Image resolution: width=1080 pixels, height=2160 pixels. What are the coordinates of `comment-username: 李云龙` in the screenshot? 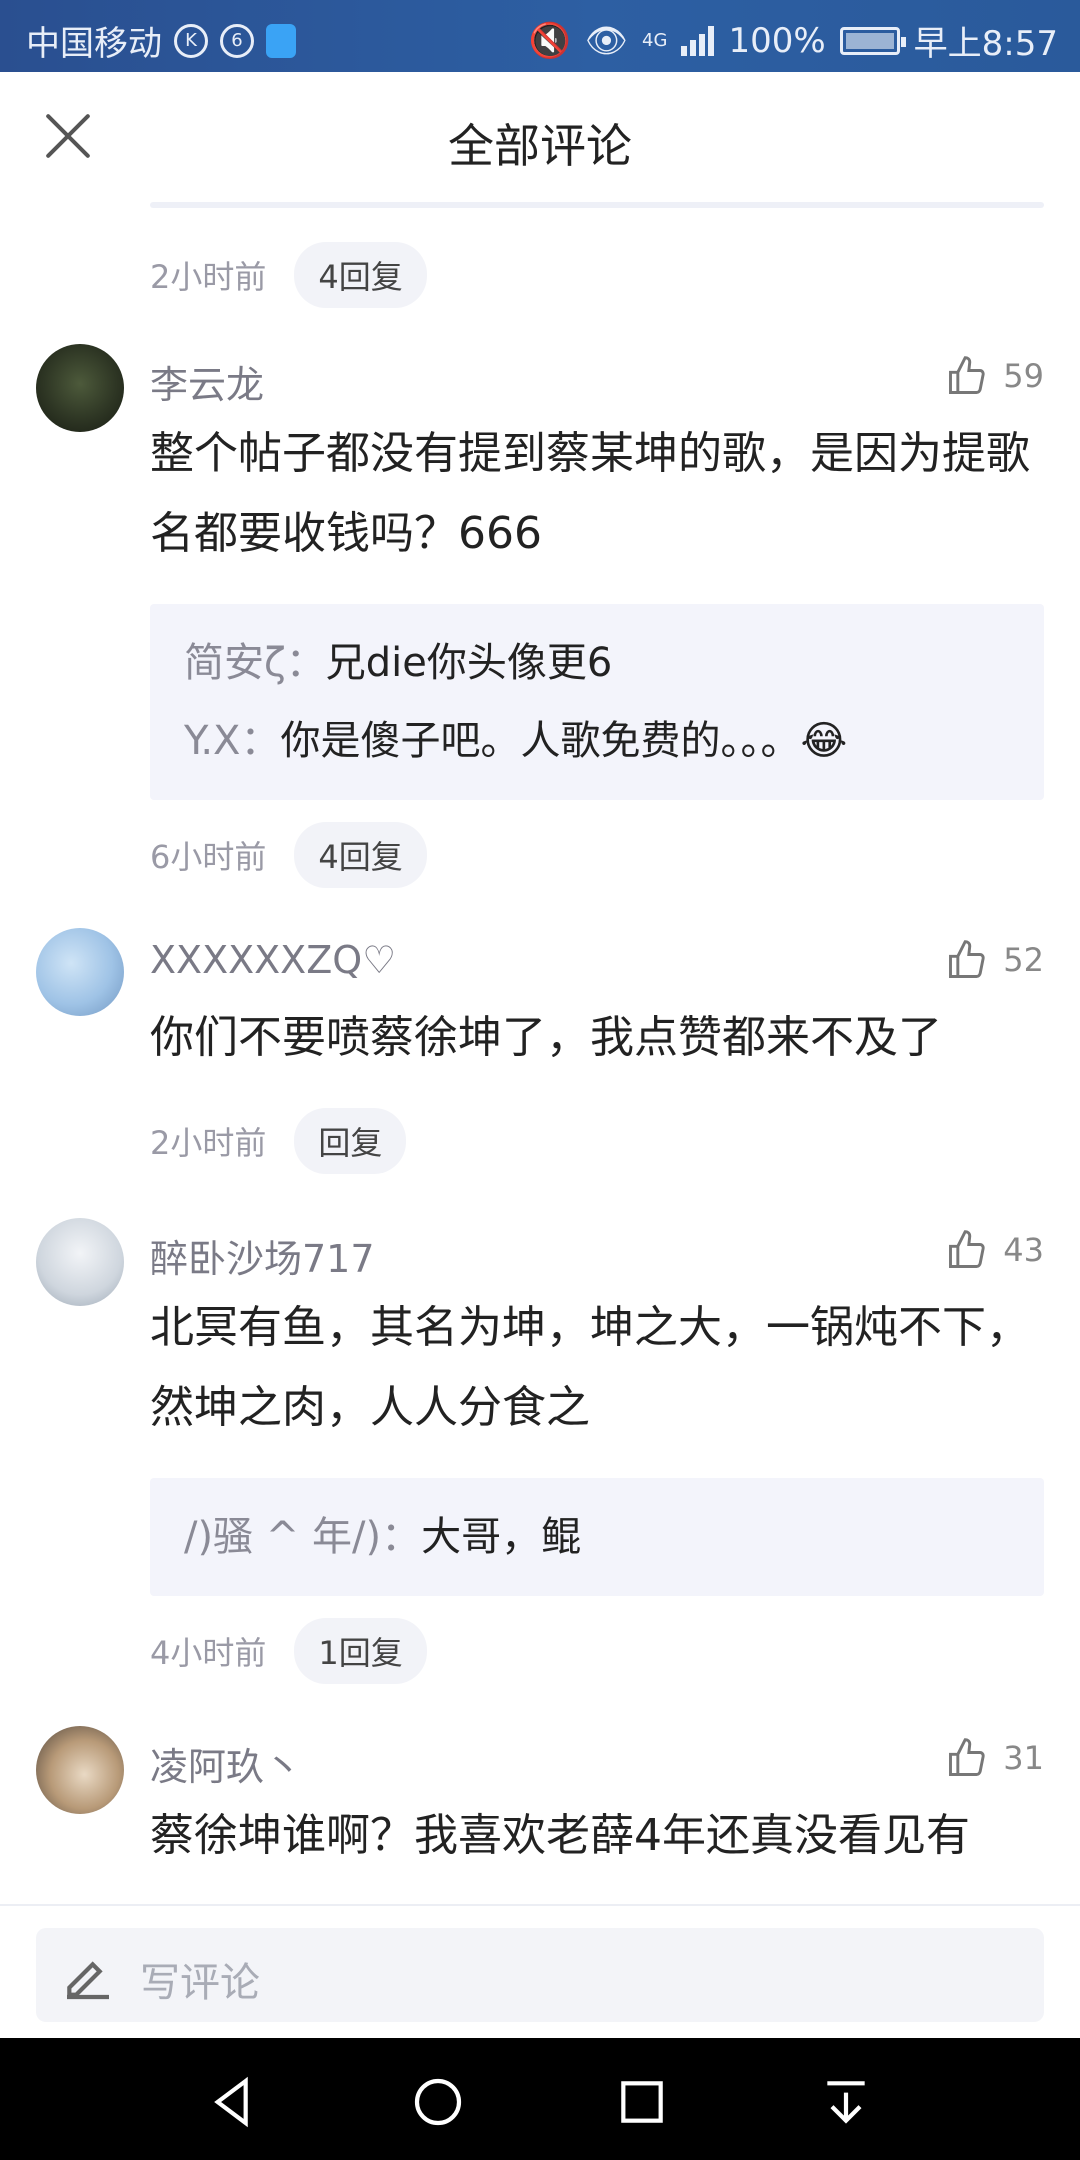 It's located at (207, 381).